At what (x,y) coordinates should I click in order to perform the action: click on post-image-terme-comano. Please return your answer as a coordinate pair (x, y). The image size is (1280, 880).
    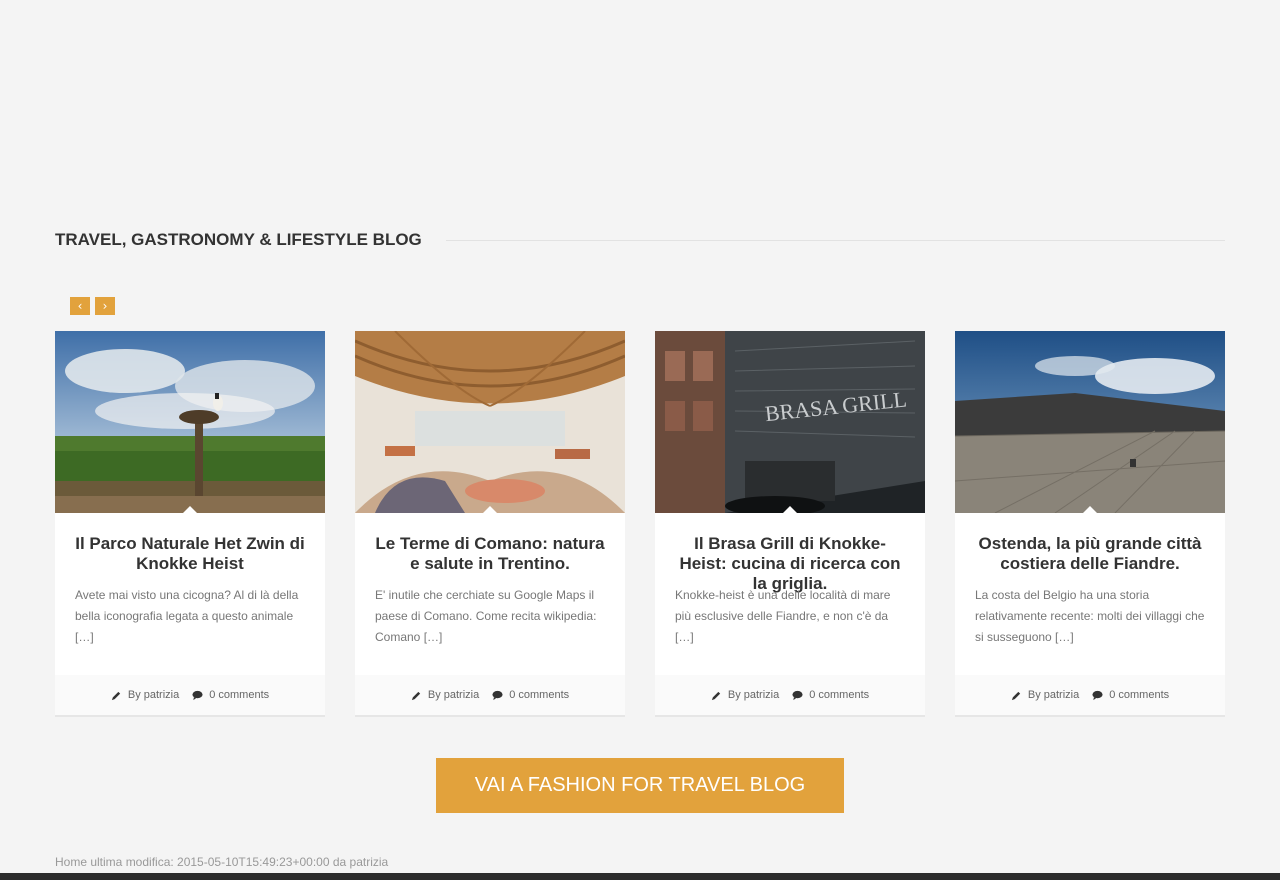
    Looking at the image, I should click on (490, 422).